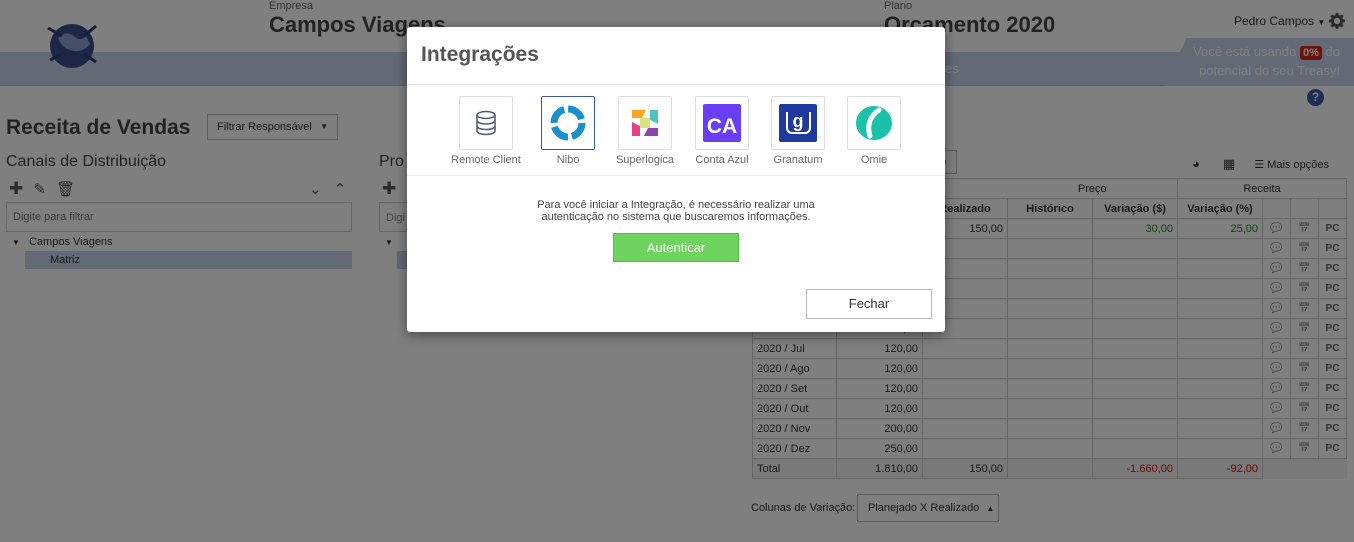 This screenshot has width=1354, height=542. I want to click on integration-conta-azul: CA Conta Azul, so click(722, 131).